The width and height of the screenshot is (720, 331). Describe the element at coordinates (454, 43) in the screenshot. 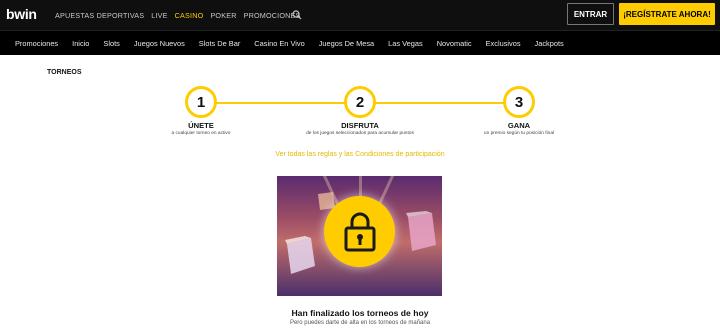

I see `subnav-item-novomatic: Novomatic` at that location.